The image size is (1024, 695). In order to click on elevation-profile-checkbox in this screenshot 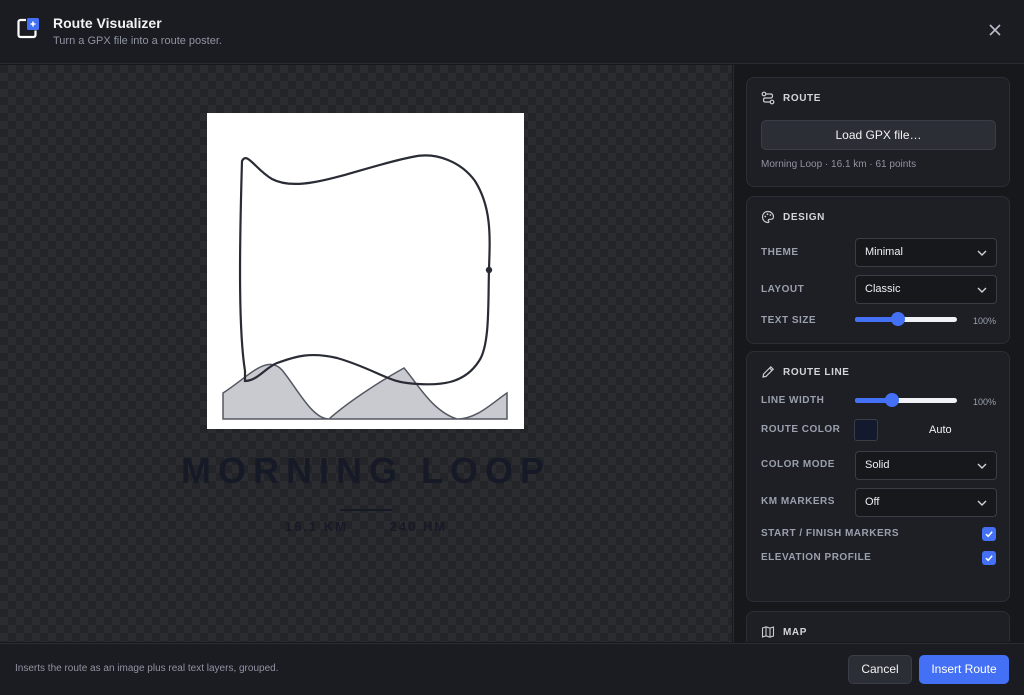, I will do `click(989, 558)`.